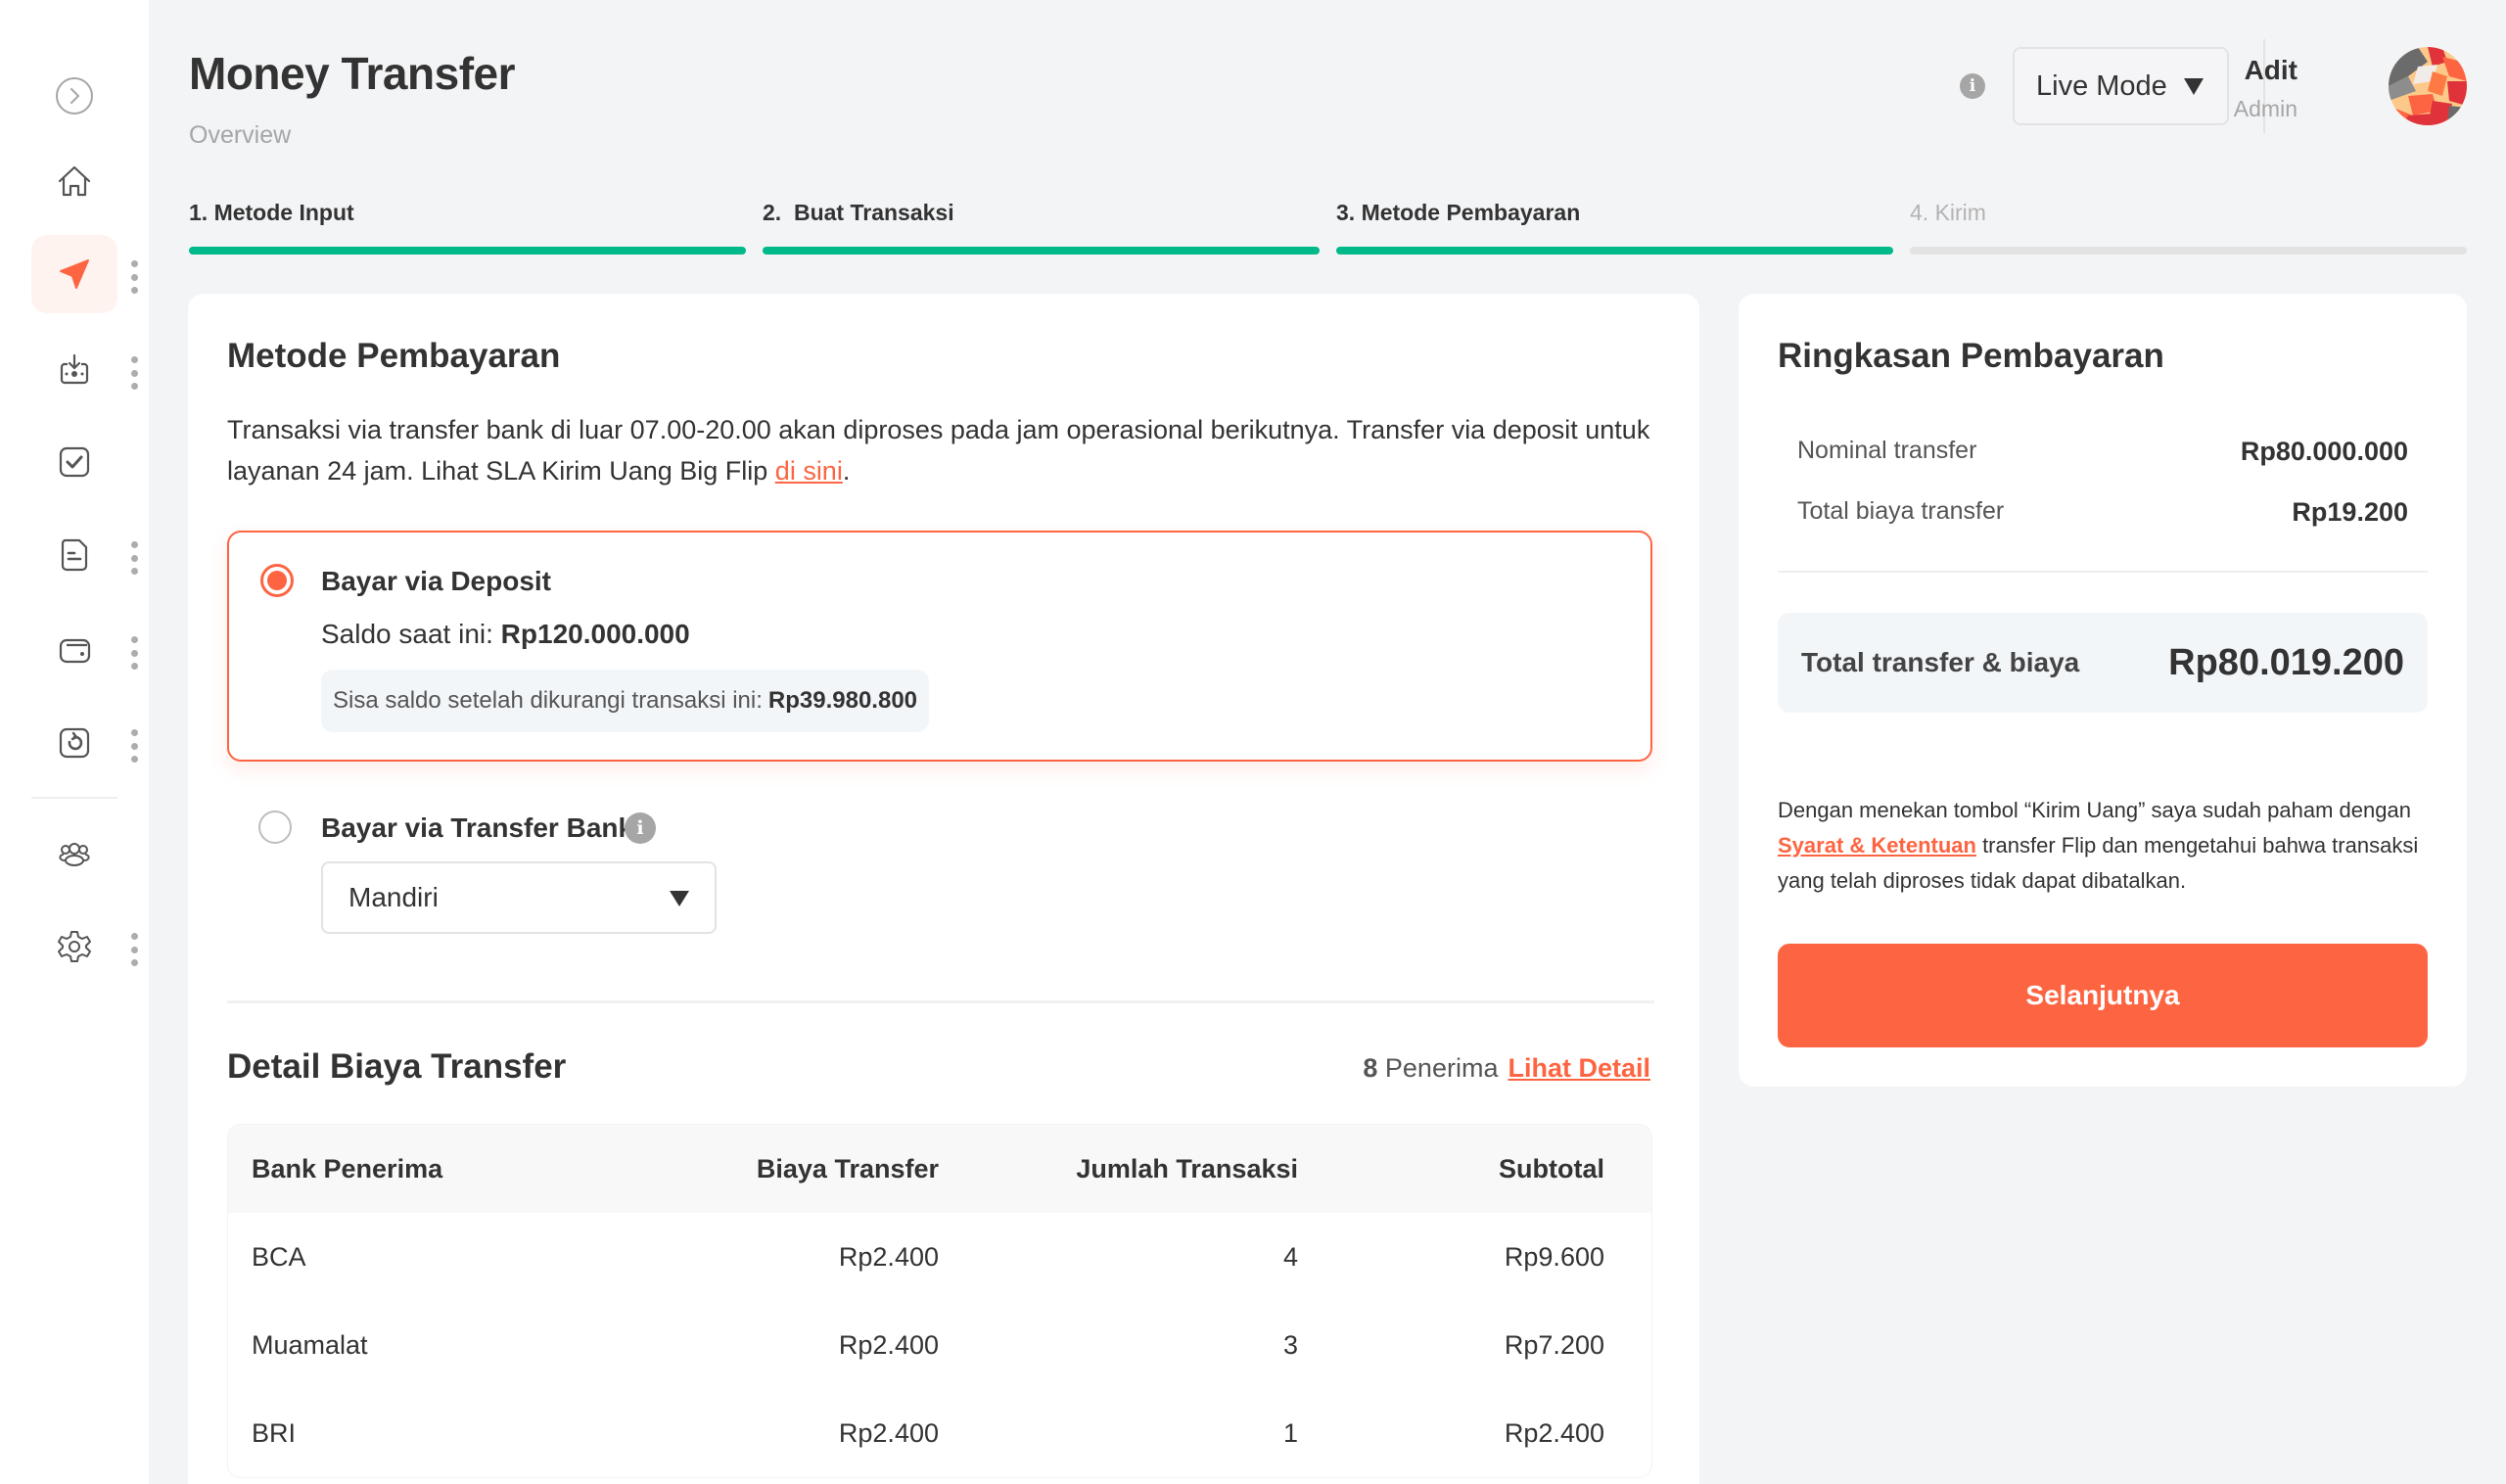 This screenshot has height=1484, width=2506. What do you see at coordinates (274, 1432) in the screenshot?
I see `bank-name: BRI` at bounding box center [274, 1432].